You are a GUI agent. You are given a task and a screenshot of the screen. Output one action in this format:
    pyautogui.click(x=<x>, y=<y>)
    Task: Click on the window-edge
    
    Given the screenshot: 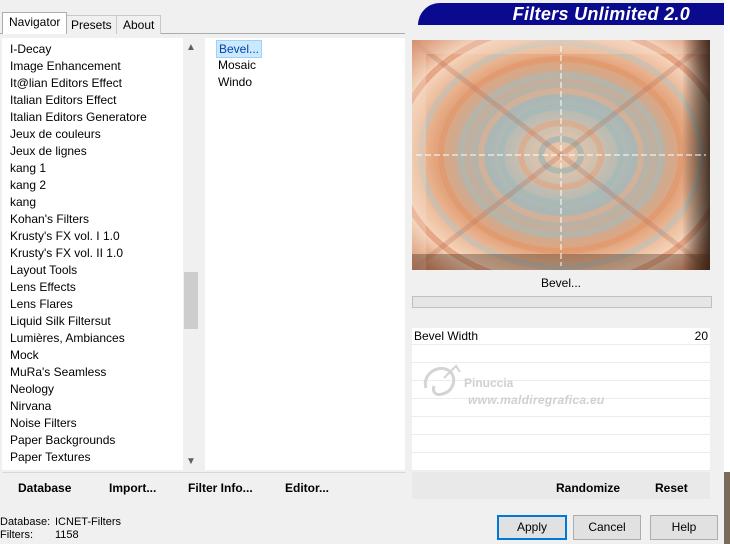 What is the action you would take?
    pyautogui.click(x=727, y=272)
    